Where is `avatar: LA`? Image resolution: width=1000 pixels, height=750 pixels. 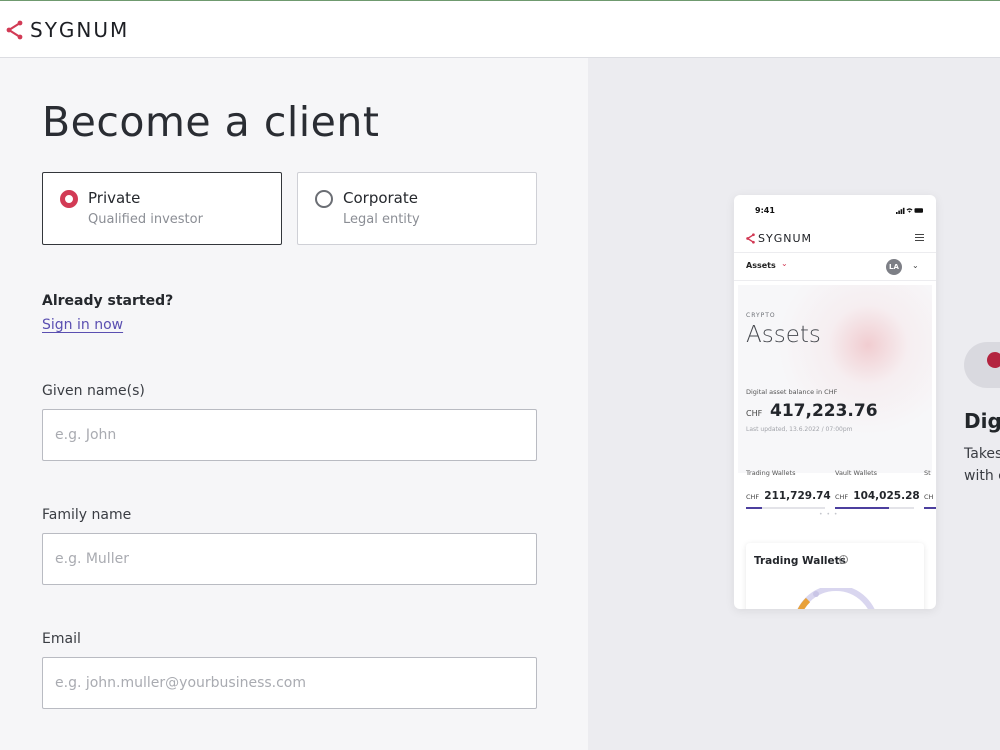 avatar: LA is located at coordinates (894, 267).